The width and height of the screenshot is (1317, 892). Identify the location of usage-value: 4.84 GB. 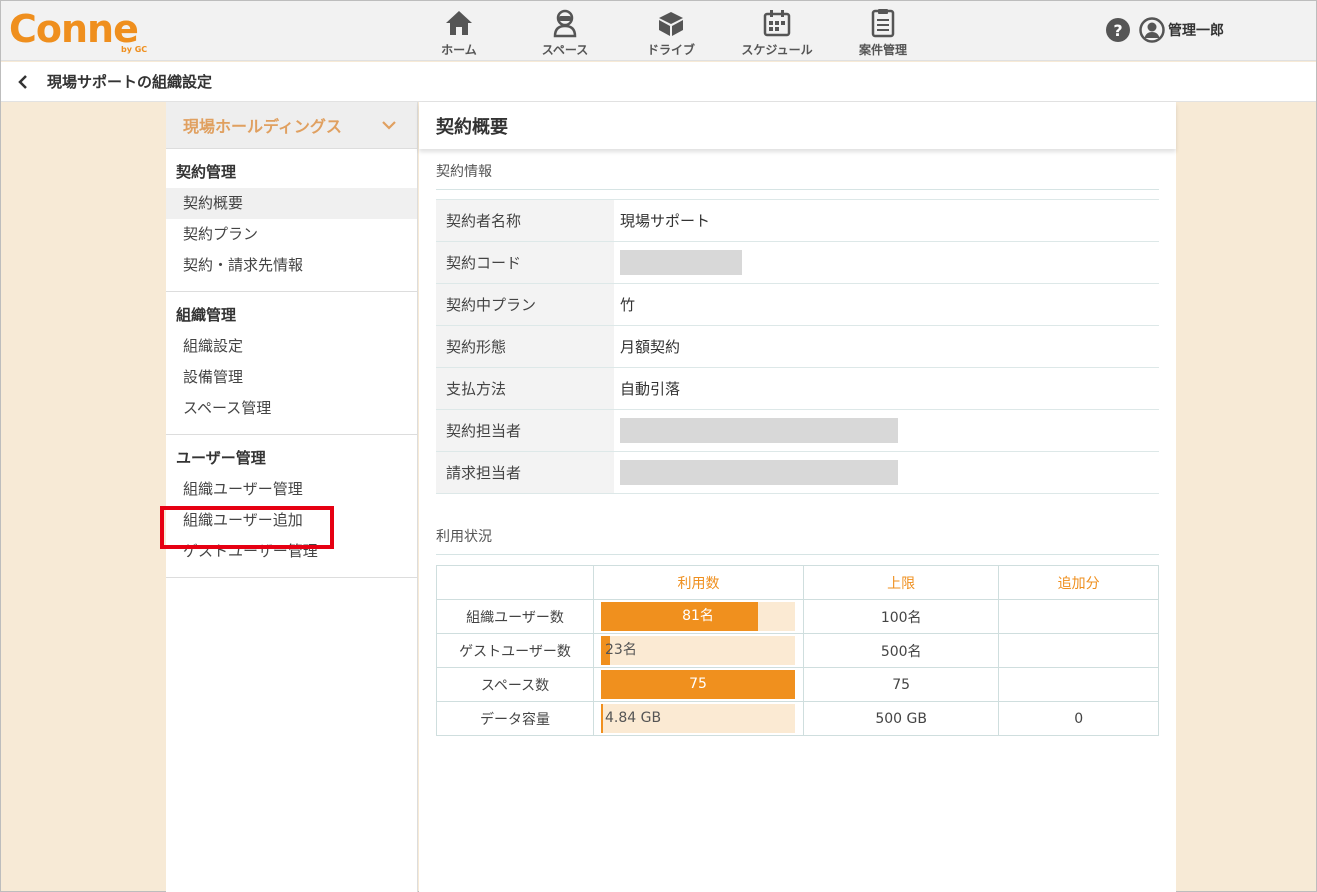
(633, 718).